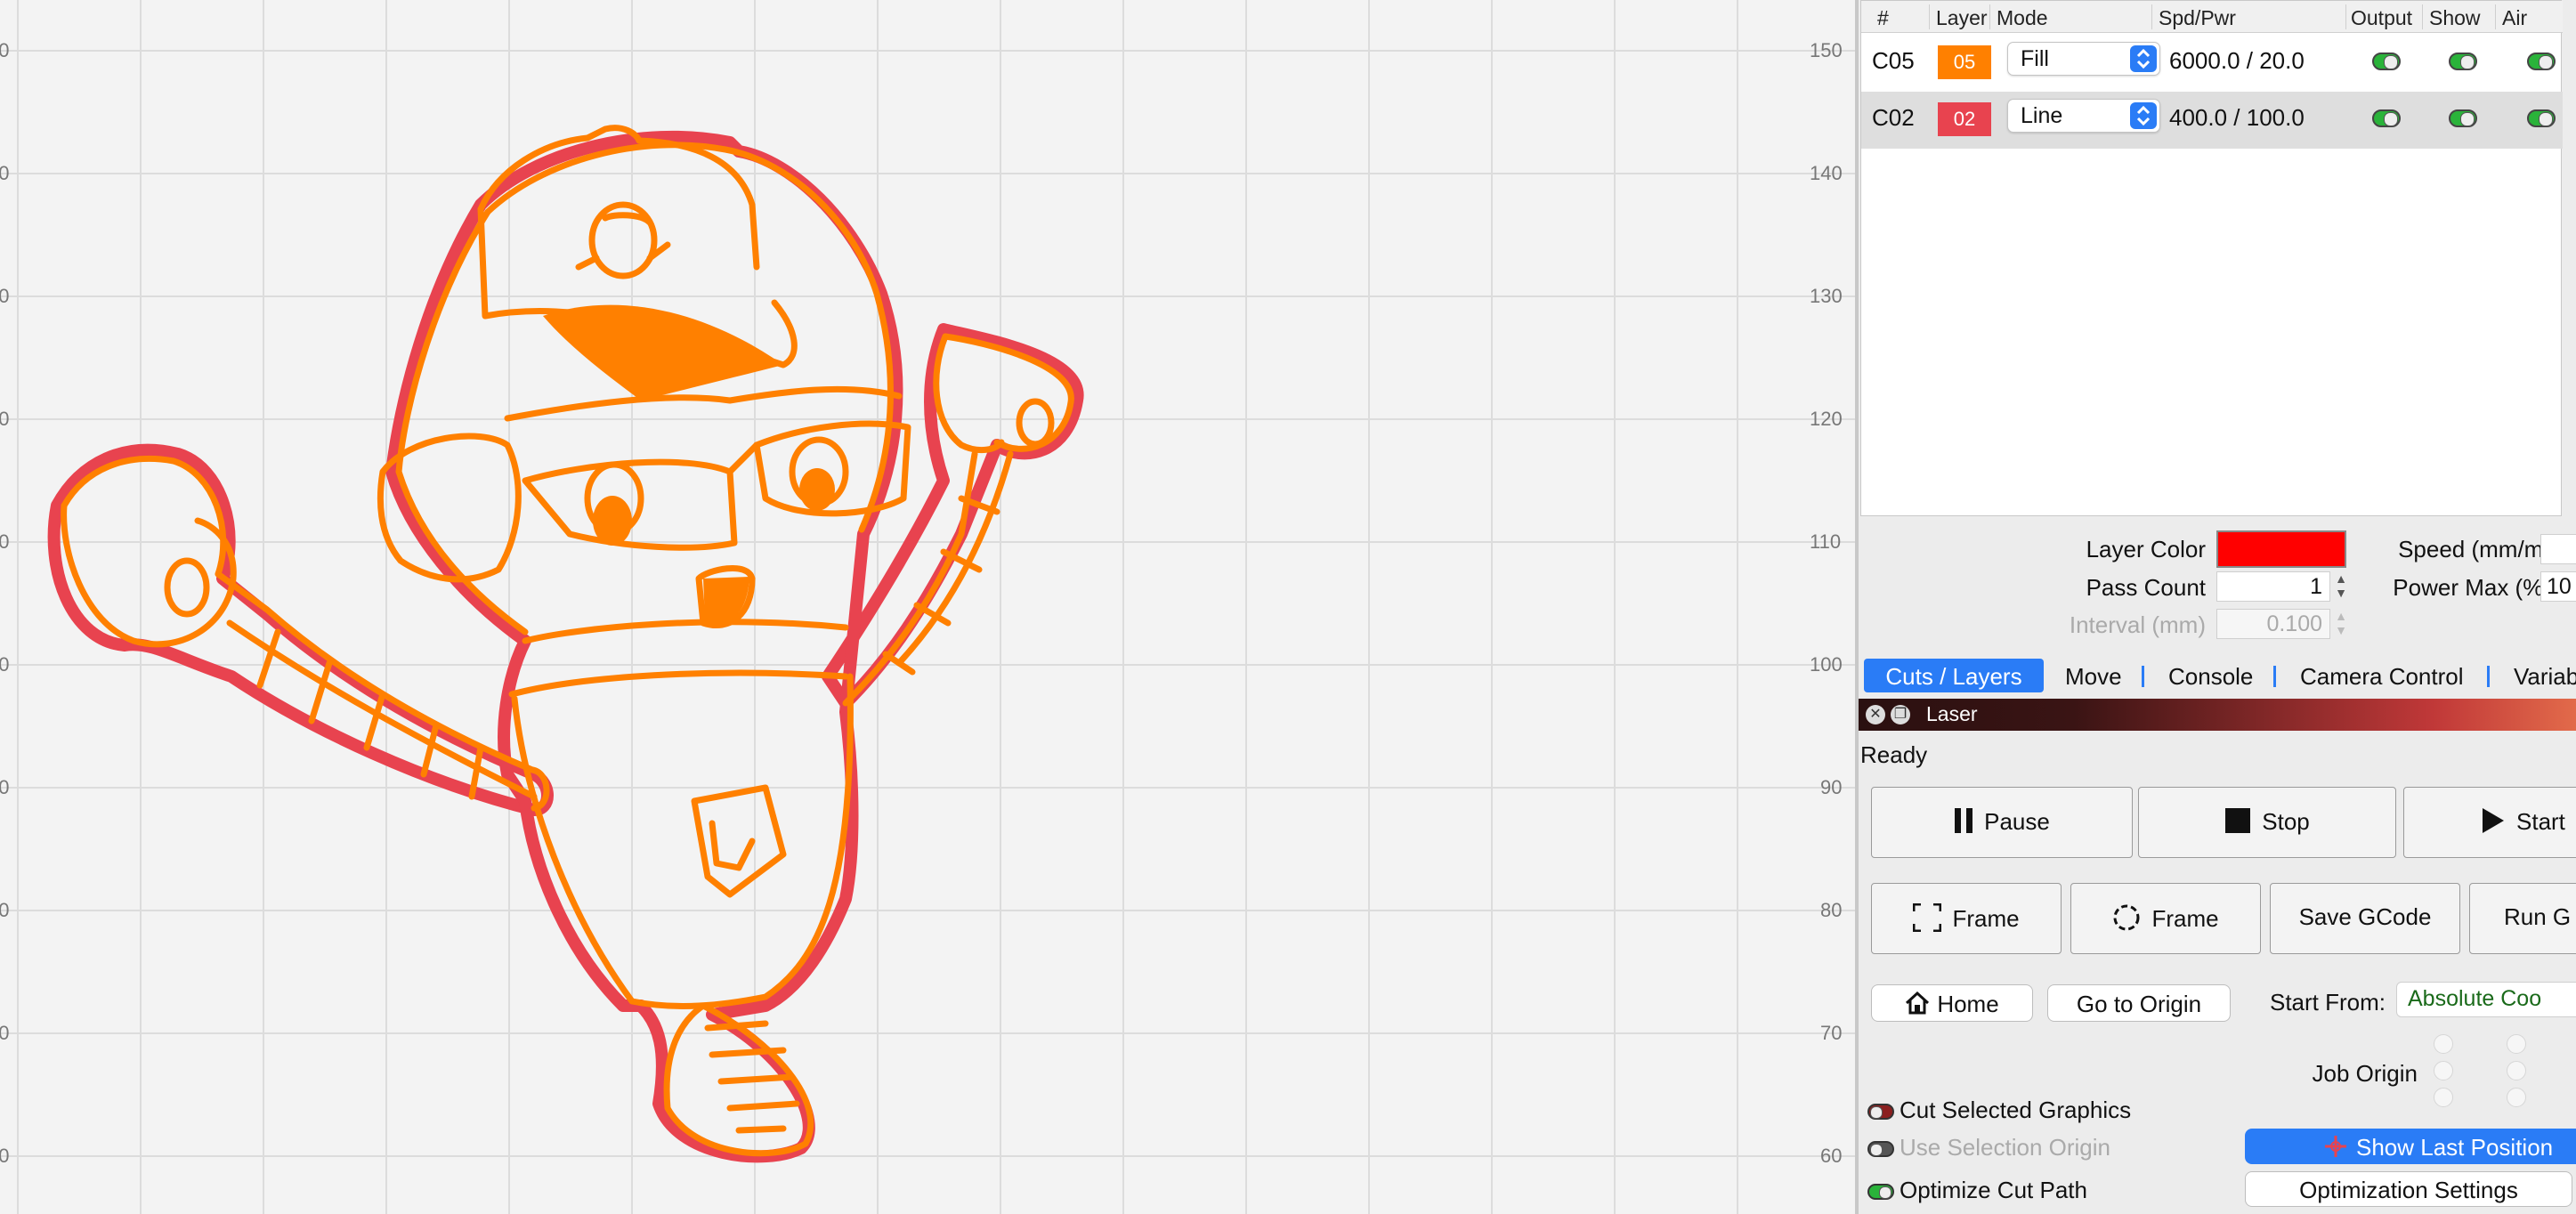 The width and height of the screenshot is (2576, 1214). What do you see at coordinates (2540, 822) in the screenshot?
I see `start-label: Start` at bounding box center [2540, 822].